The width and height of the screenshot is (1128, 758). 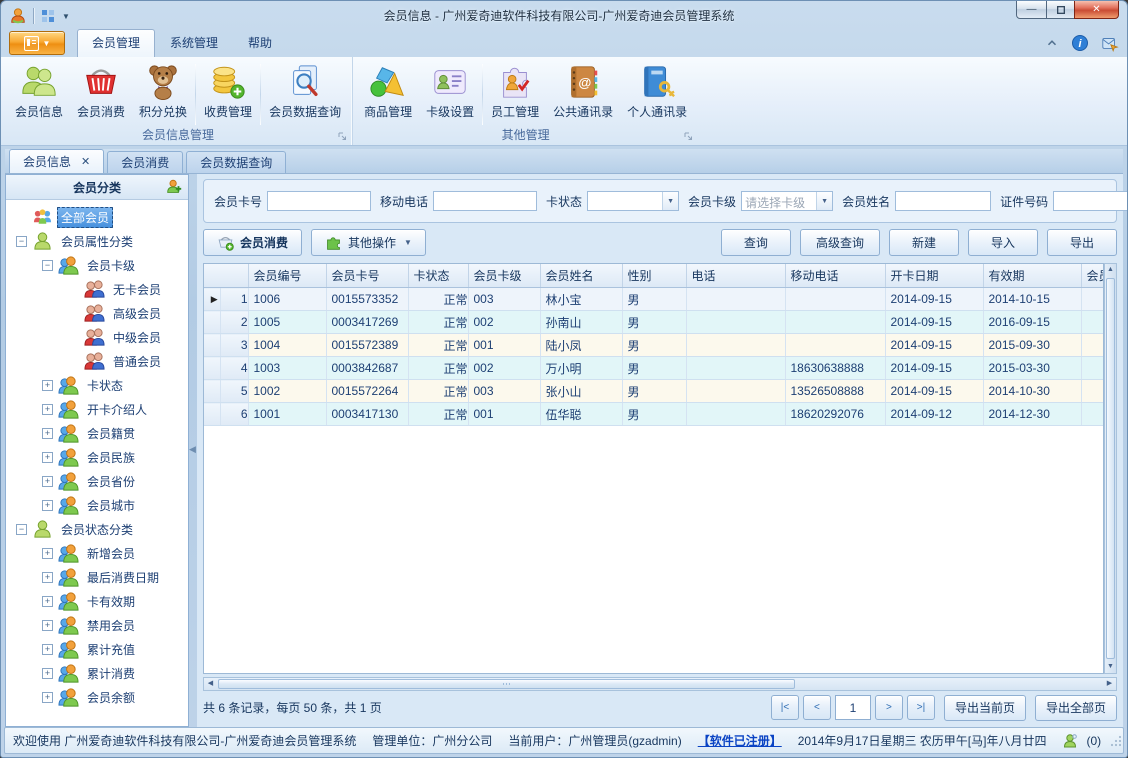 What do you see at coordinates (97, 265) in the screenshot?
I see `tree-item-2: − 会员卡级` at bounding box center [97, 265].